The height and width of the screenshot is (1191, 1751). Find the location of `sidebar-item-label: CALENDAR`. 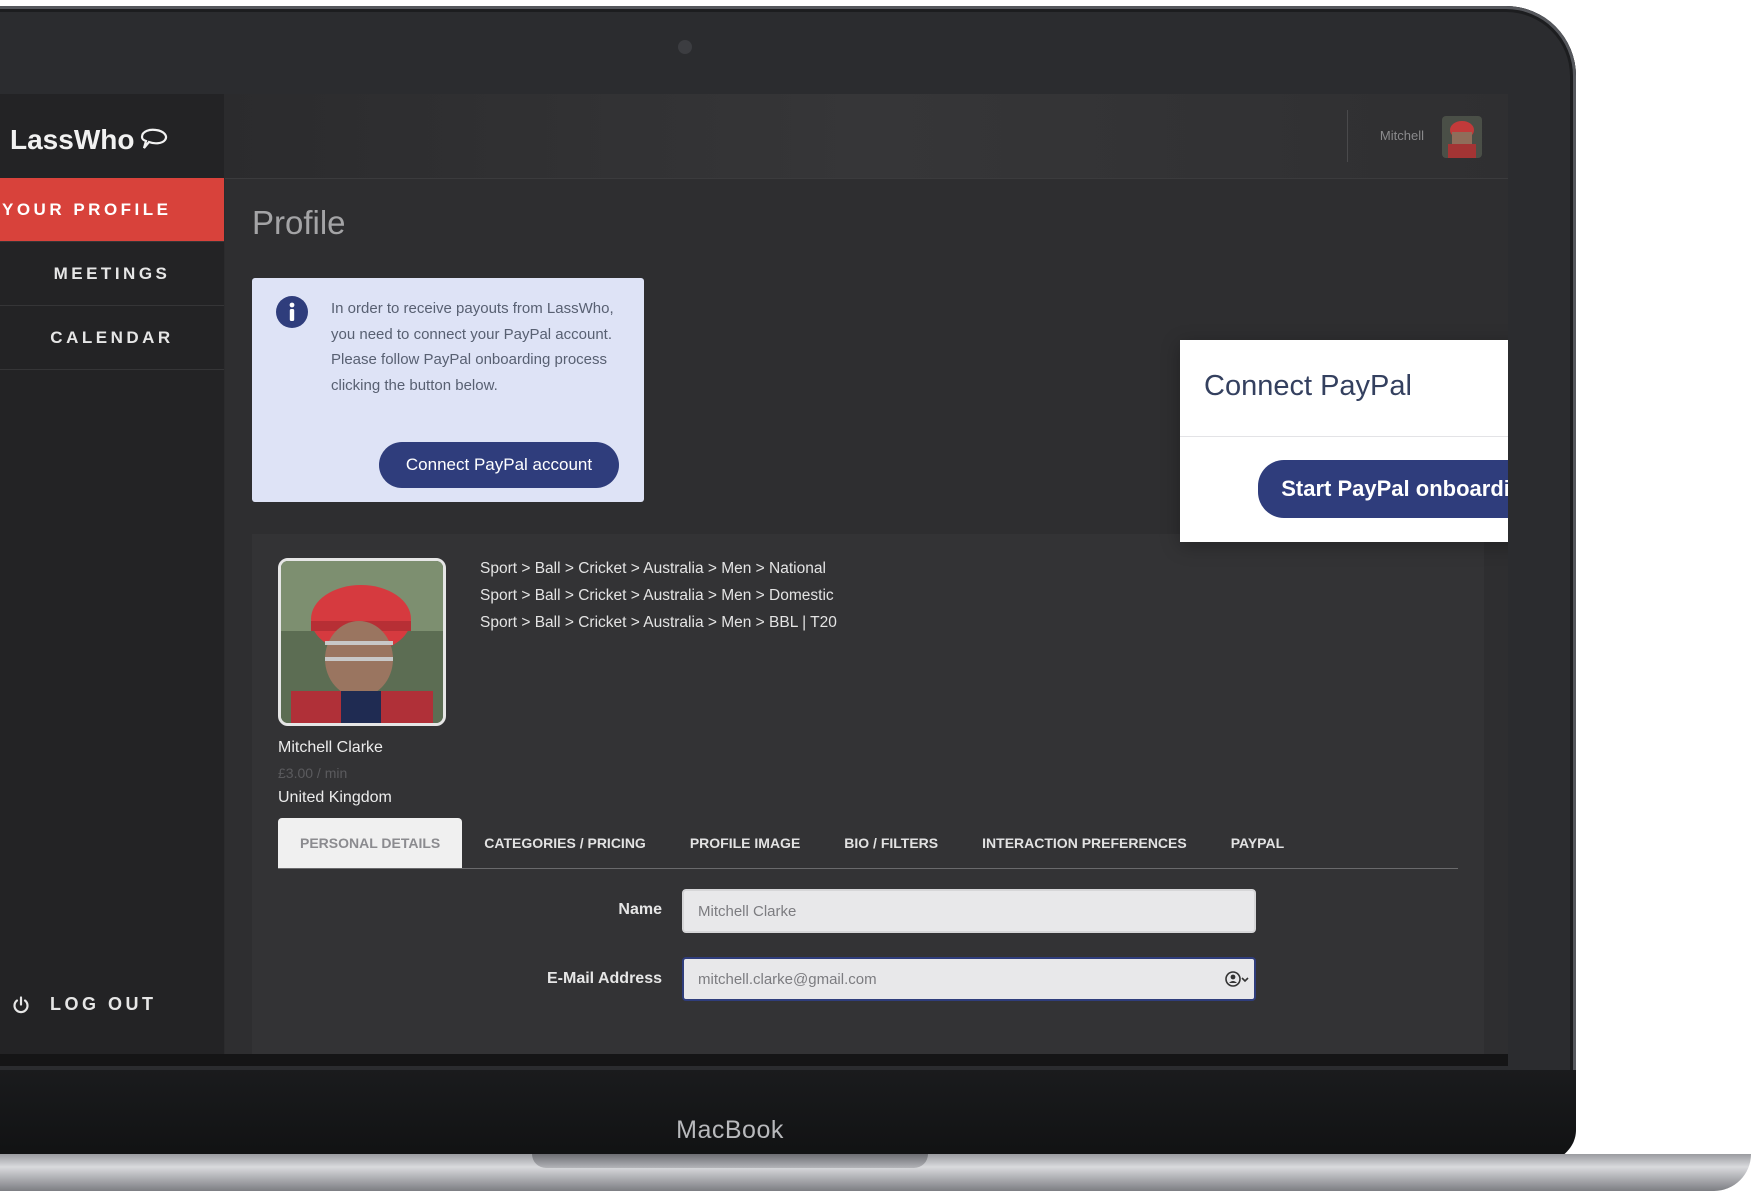

sidebar-item-label: CALENDAR is located at coordinates (112, 337).